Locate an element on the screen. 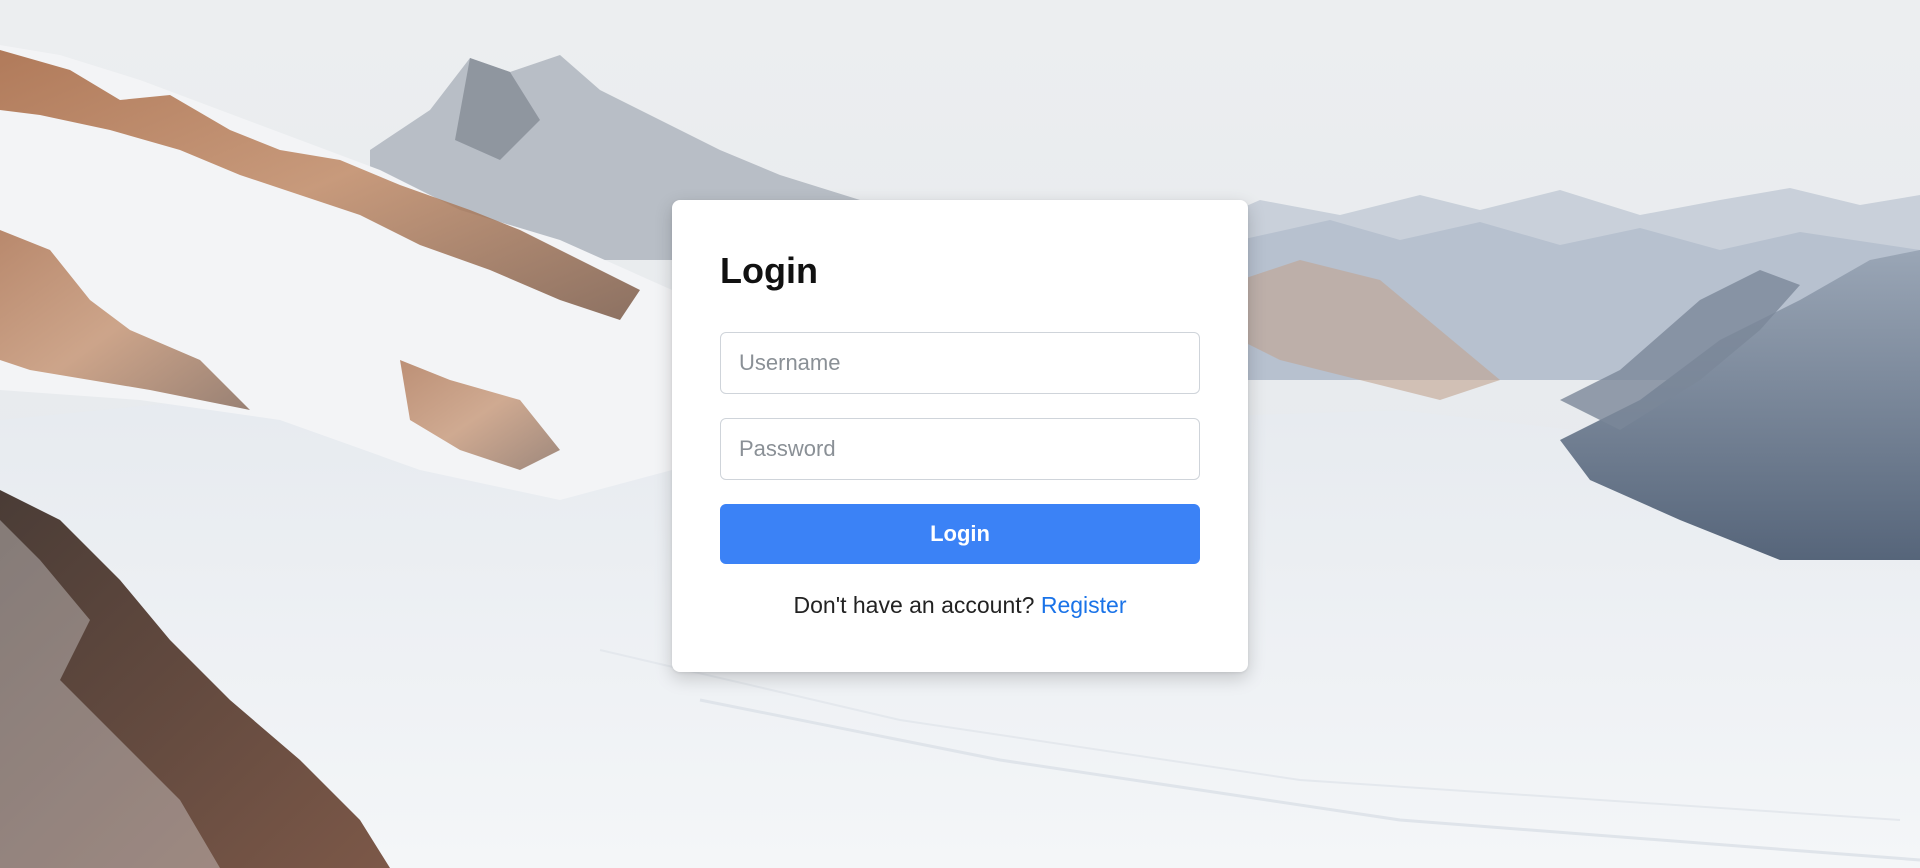 The height and width of the screenshot is (868, 1920). password-input is located at coordinates (960, 449).